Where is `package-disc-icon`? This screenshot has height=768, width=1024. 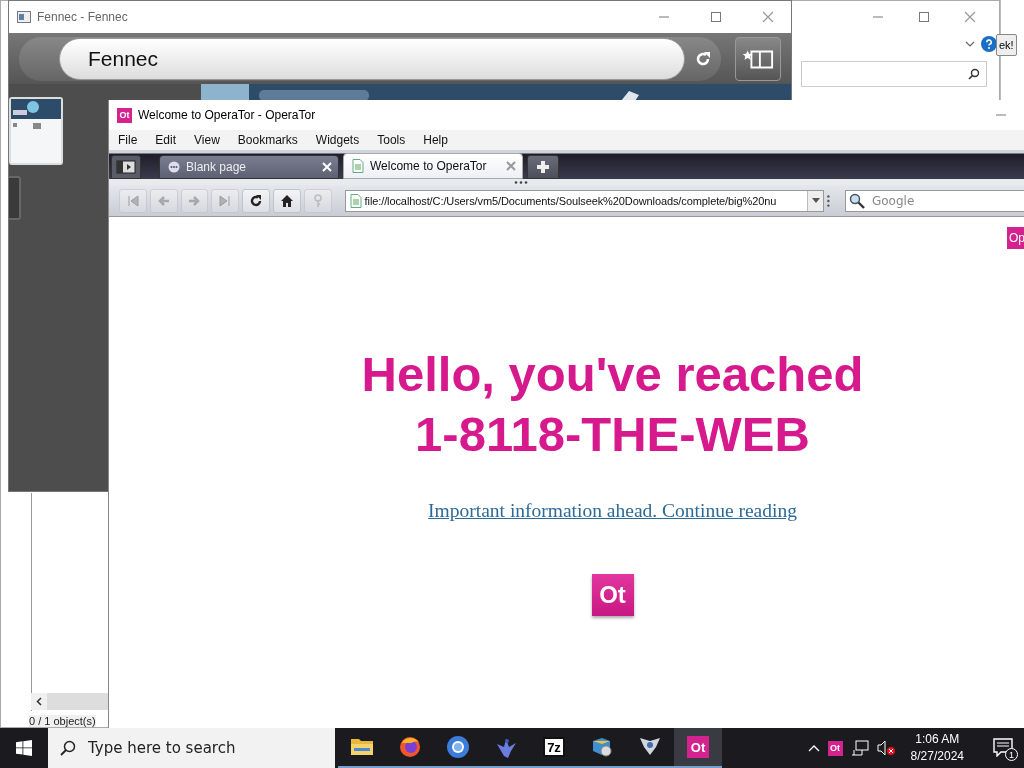 package-disc-icon is located at coordinates (602, 747).